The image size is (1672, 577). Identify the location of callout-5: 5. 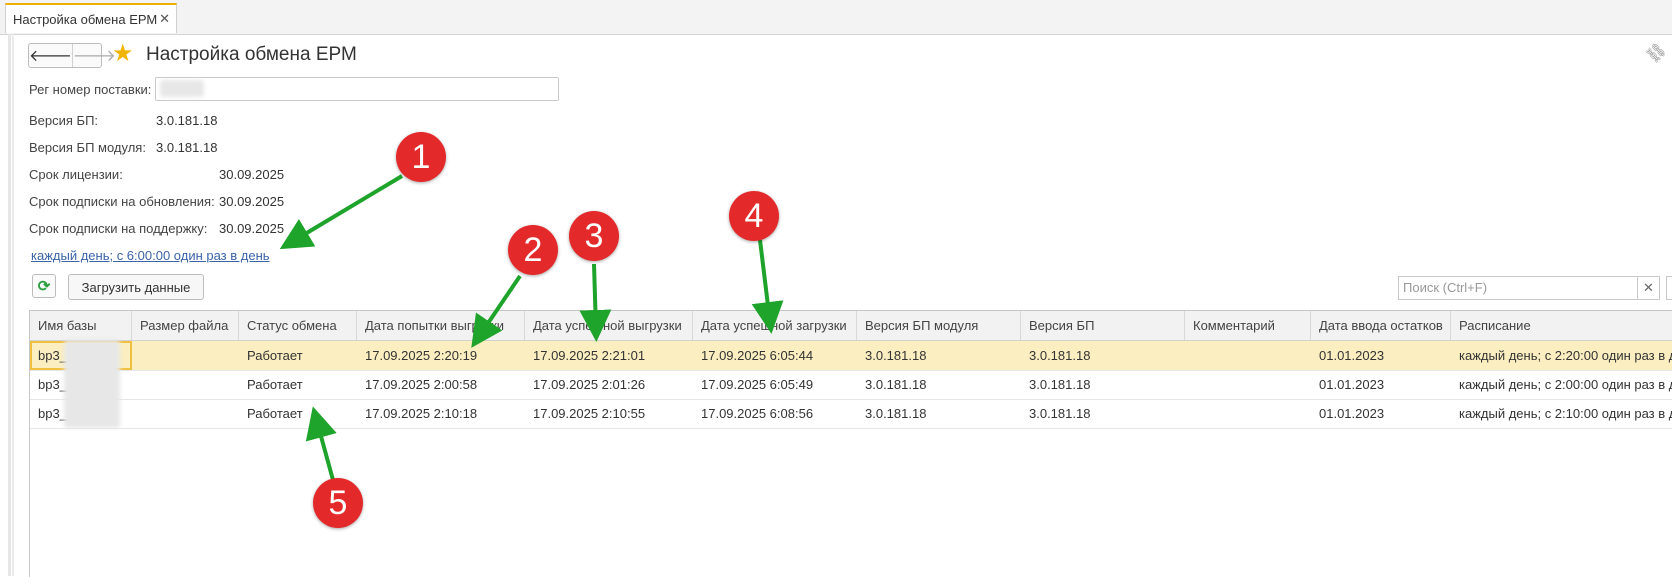
(338, 503).